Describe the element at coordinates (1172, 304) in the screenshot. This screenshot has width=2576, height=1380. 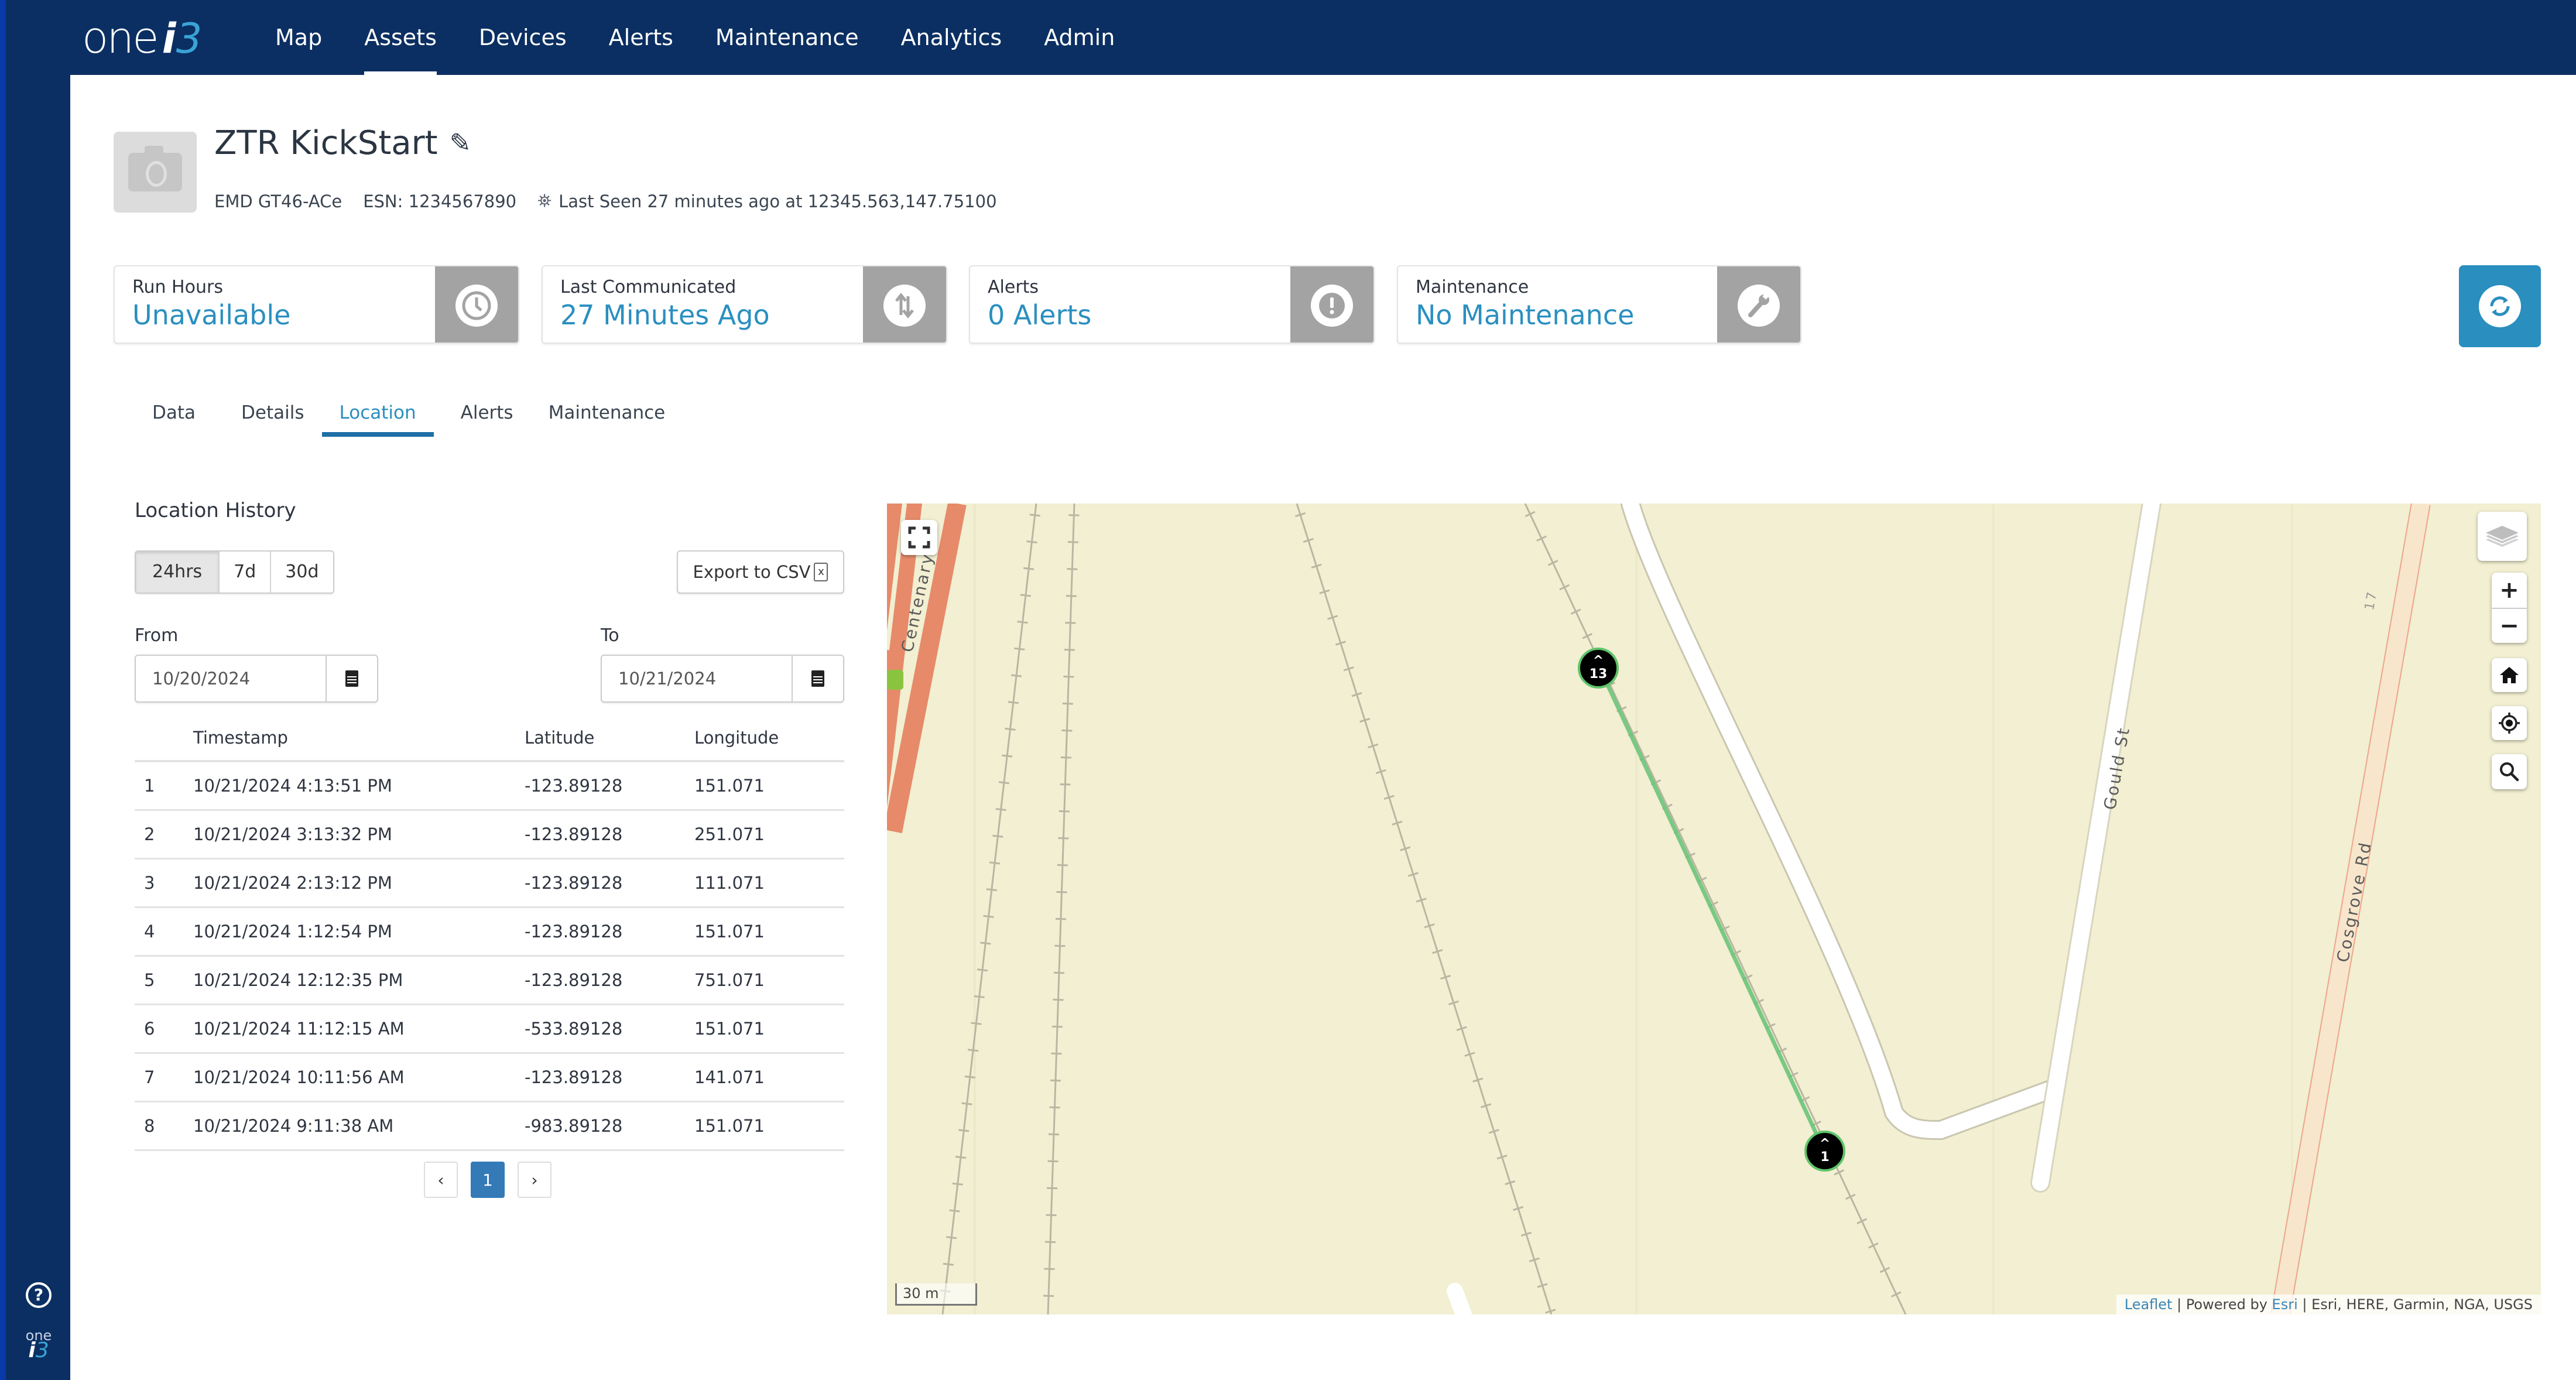
I see `card-alerts: Alerts 0 Alerts` at that location.